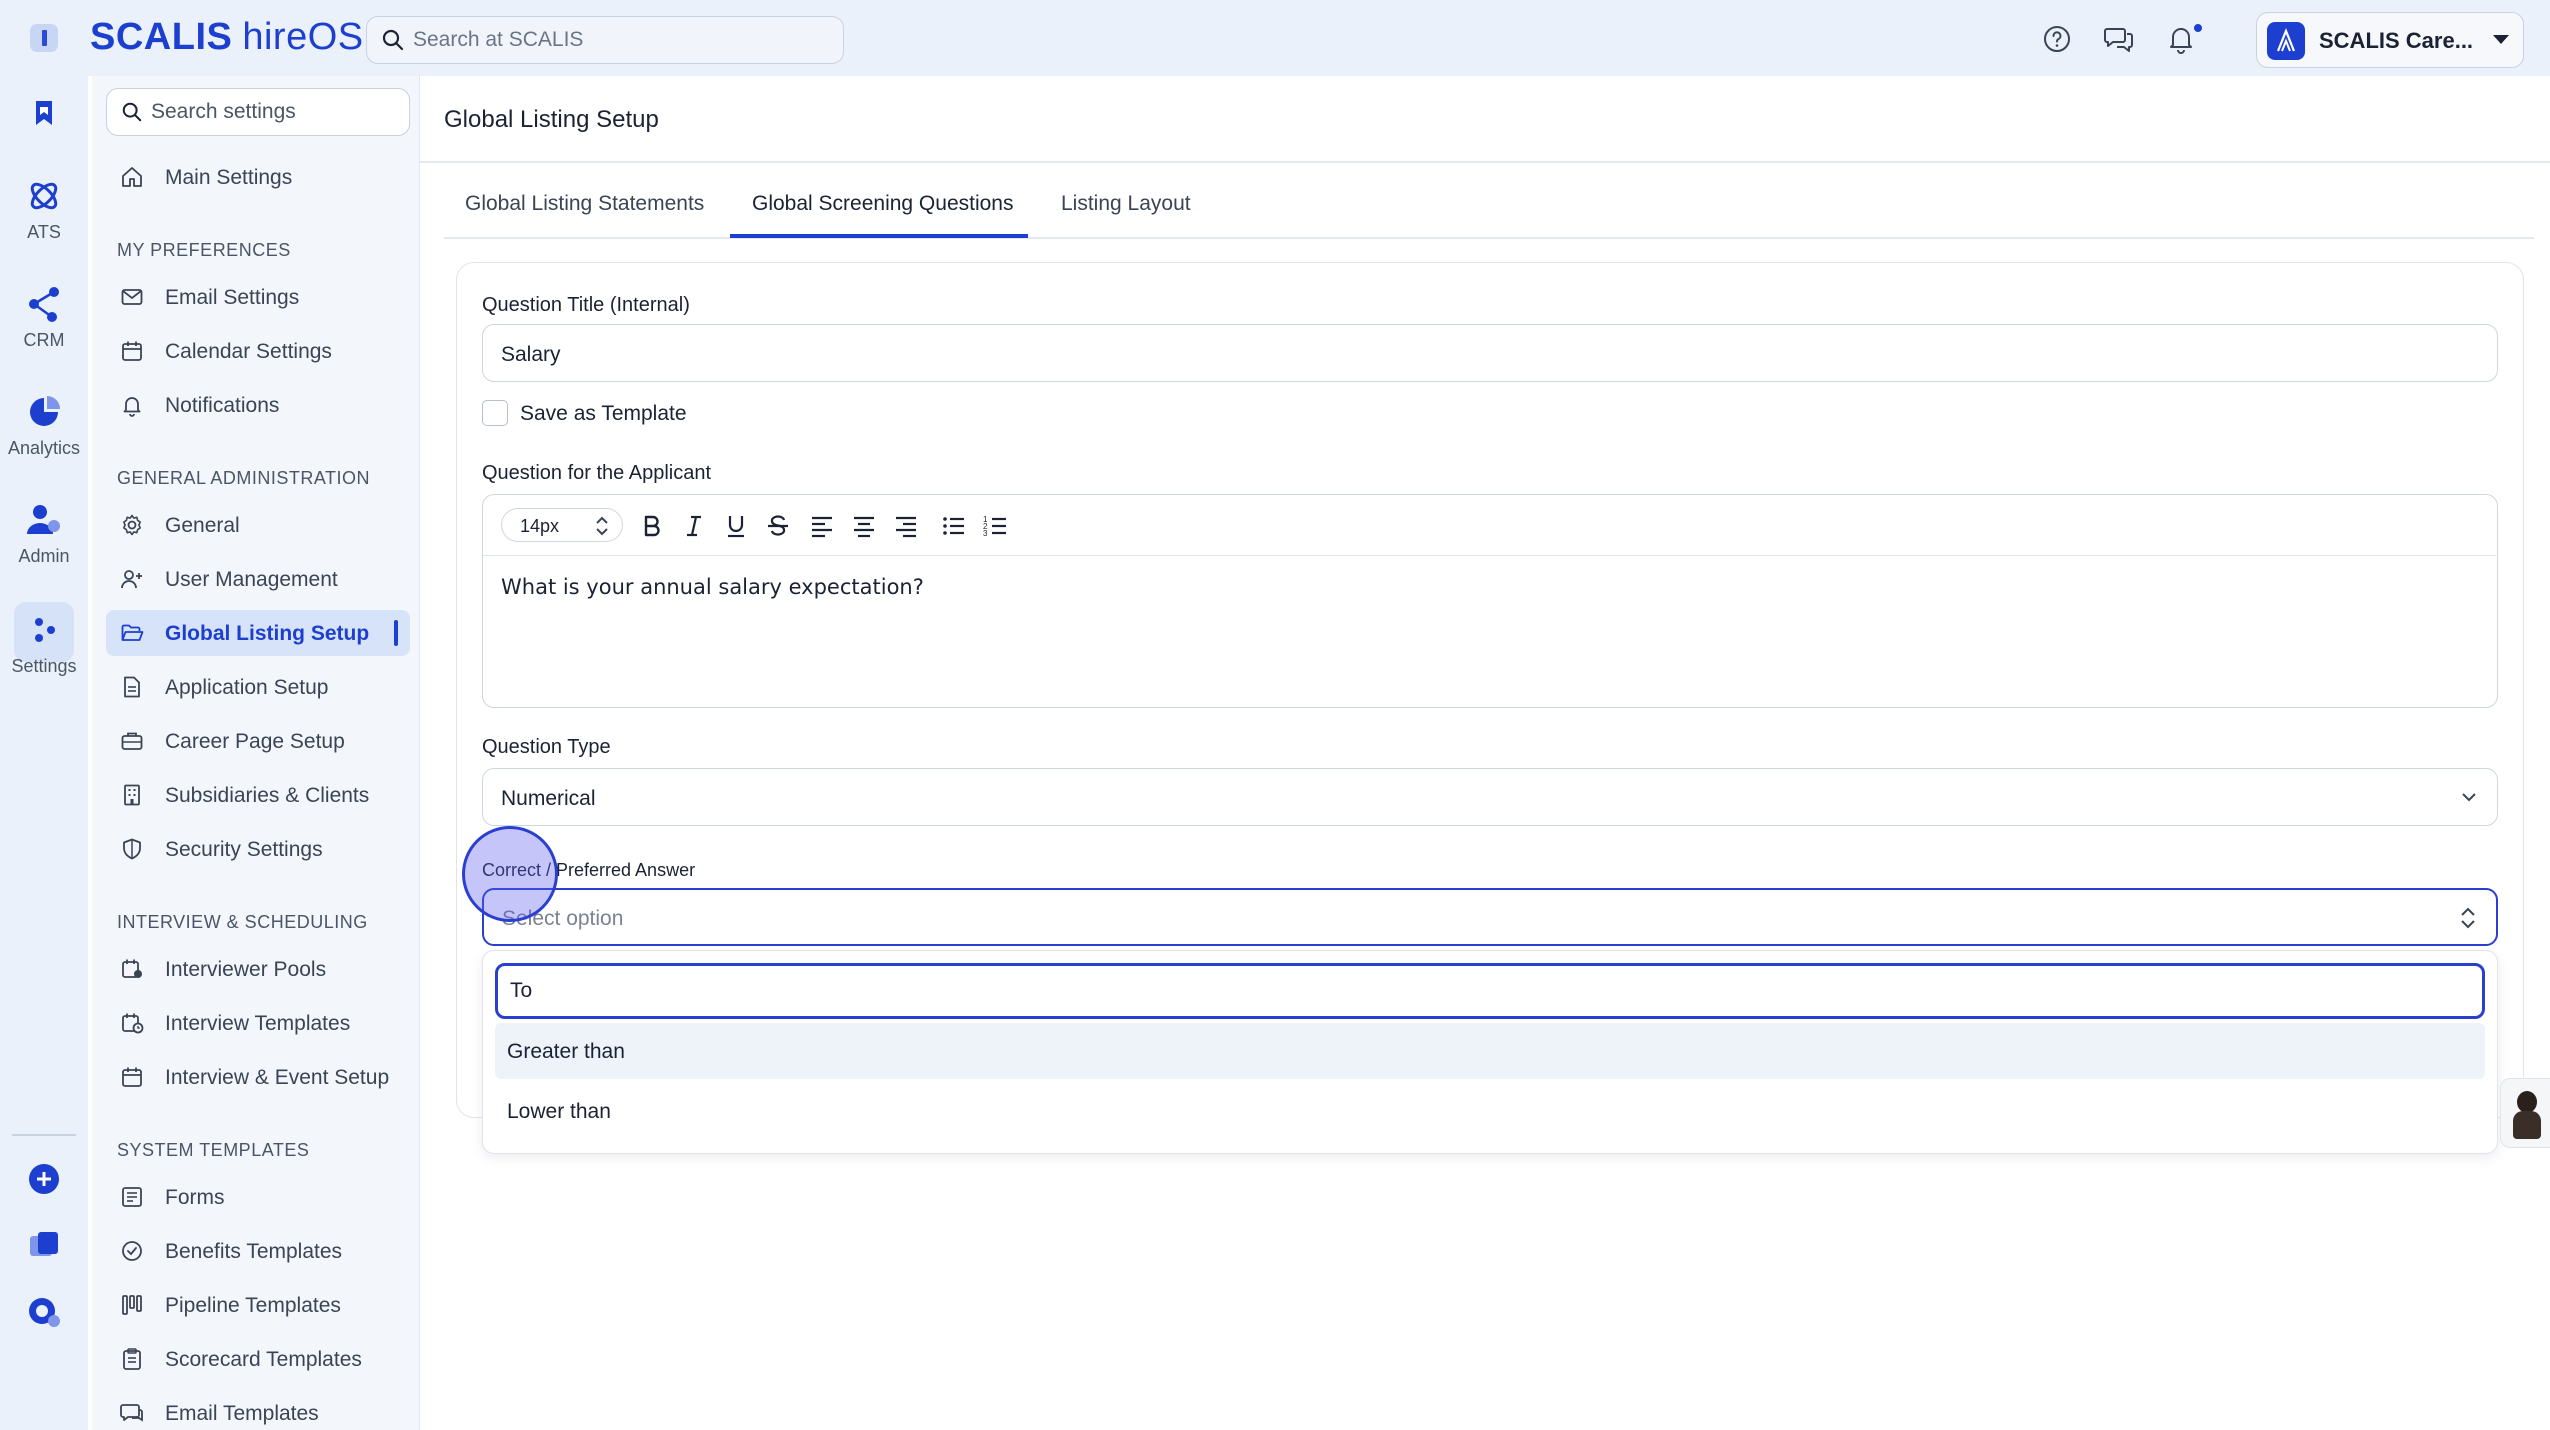 The image size is (2550, 1430). What do you see at coordinates (132, 297) in the screenshot?
I see `mail-icon` at bounding box center [132, 297].